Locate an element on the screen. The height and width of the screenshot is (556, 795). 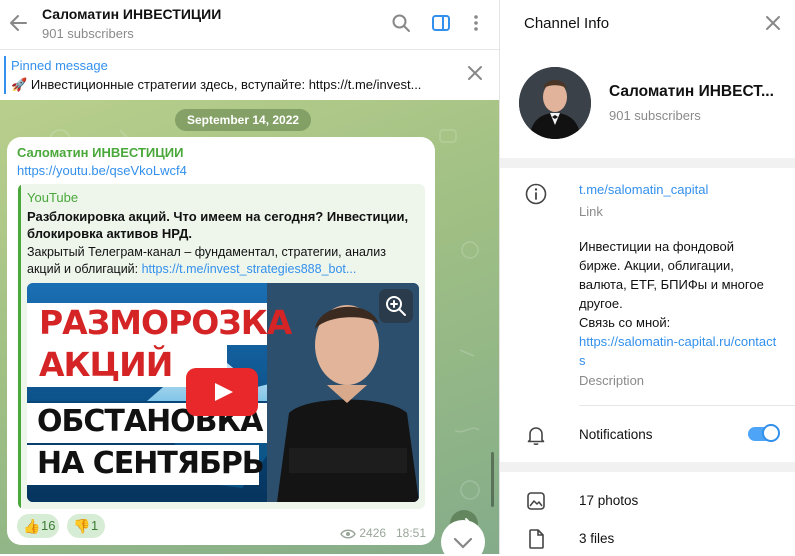
info-icon is located at coordinates (536, 194).